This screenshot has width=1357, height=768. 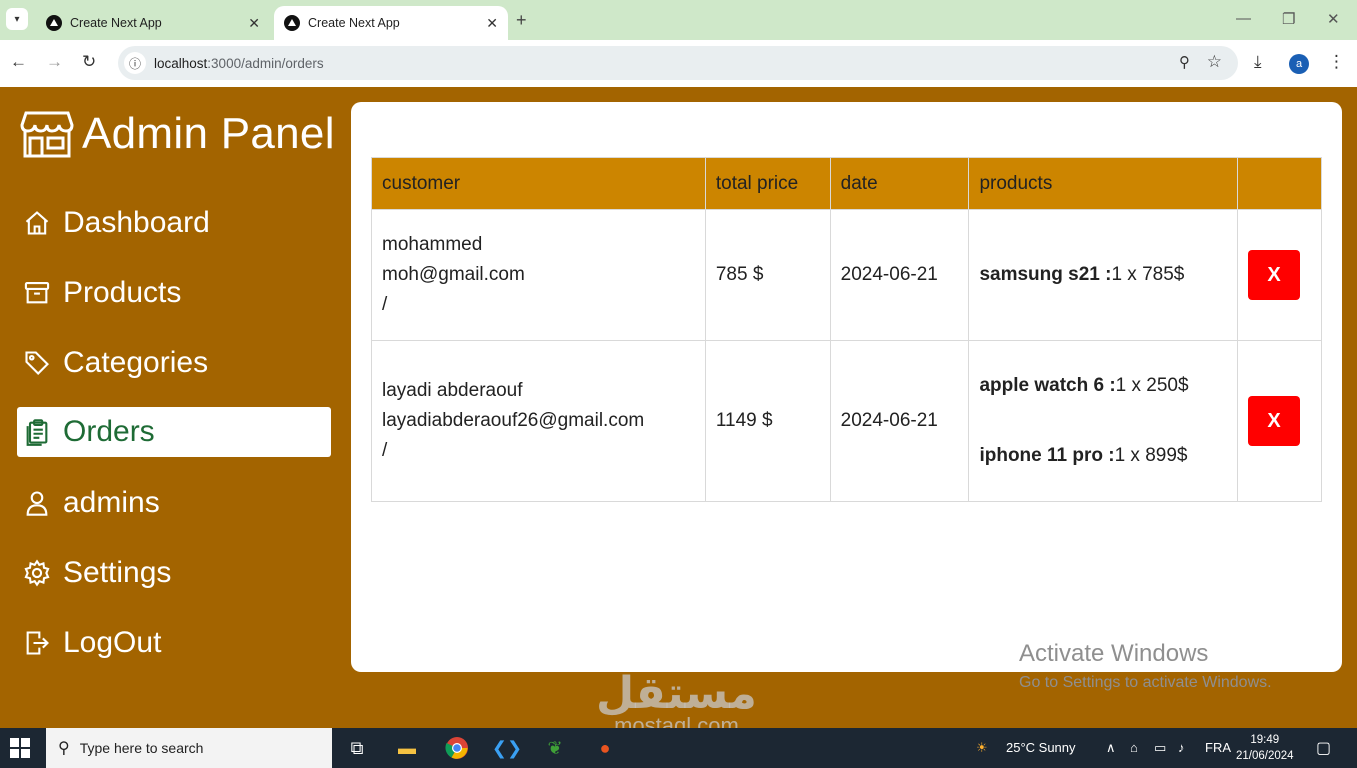 What do you see at coordinates (1184, 62) in the screenshot?
I see `zoom-icon: ⚲` at bounding box center [1184, 62].